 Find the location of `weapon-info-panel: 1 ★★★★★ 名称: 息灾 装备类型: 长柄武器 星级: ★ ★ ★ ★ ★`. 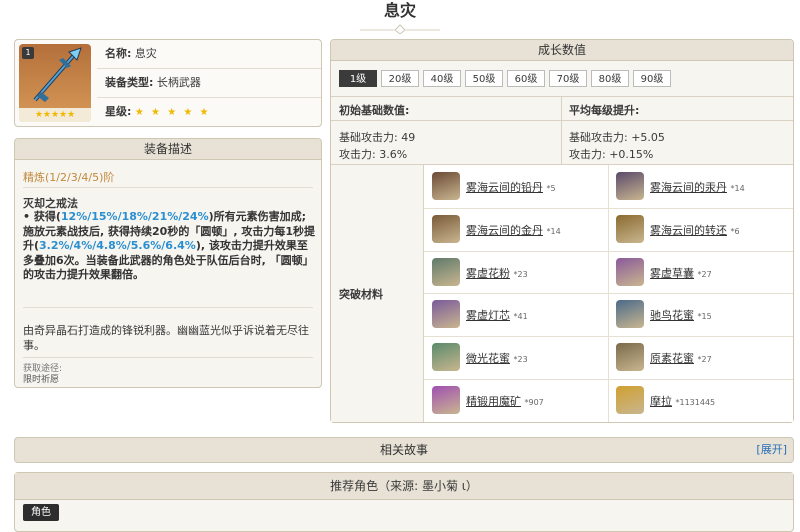

weapon-info-panel: 1 ★★★★★ 名称: 息灾 装备类型: 长柄武器 星级: ★ ★ ★ ★ ★ is located at coordinates (168, 83).